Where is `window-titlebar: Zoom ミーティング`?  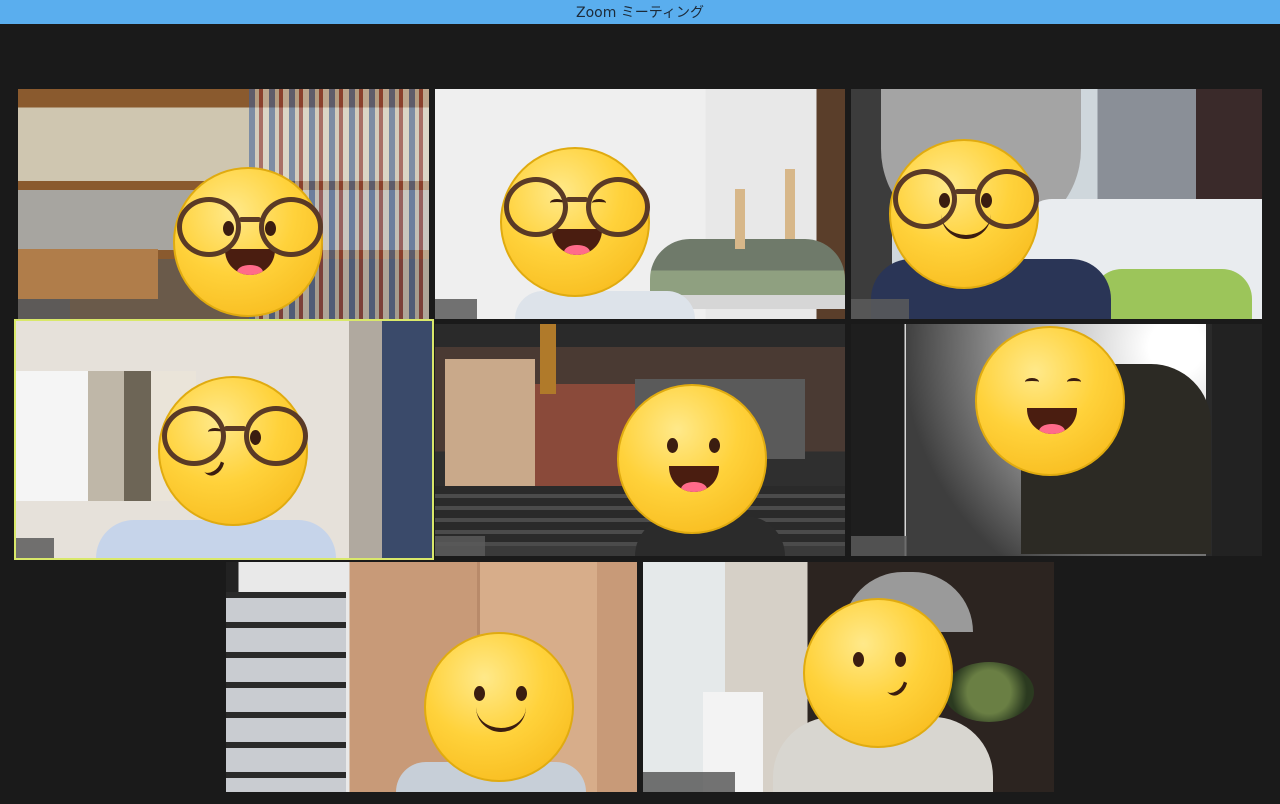
window-titlebar: Zoom ミーティング is located at coordinates (640, 12).